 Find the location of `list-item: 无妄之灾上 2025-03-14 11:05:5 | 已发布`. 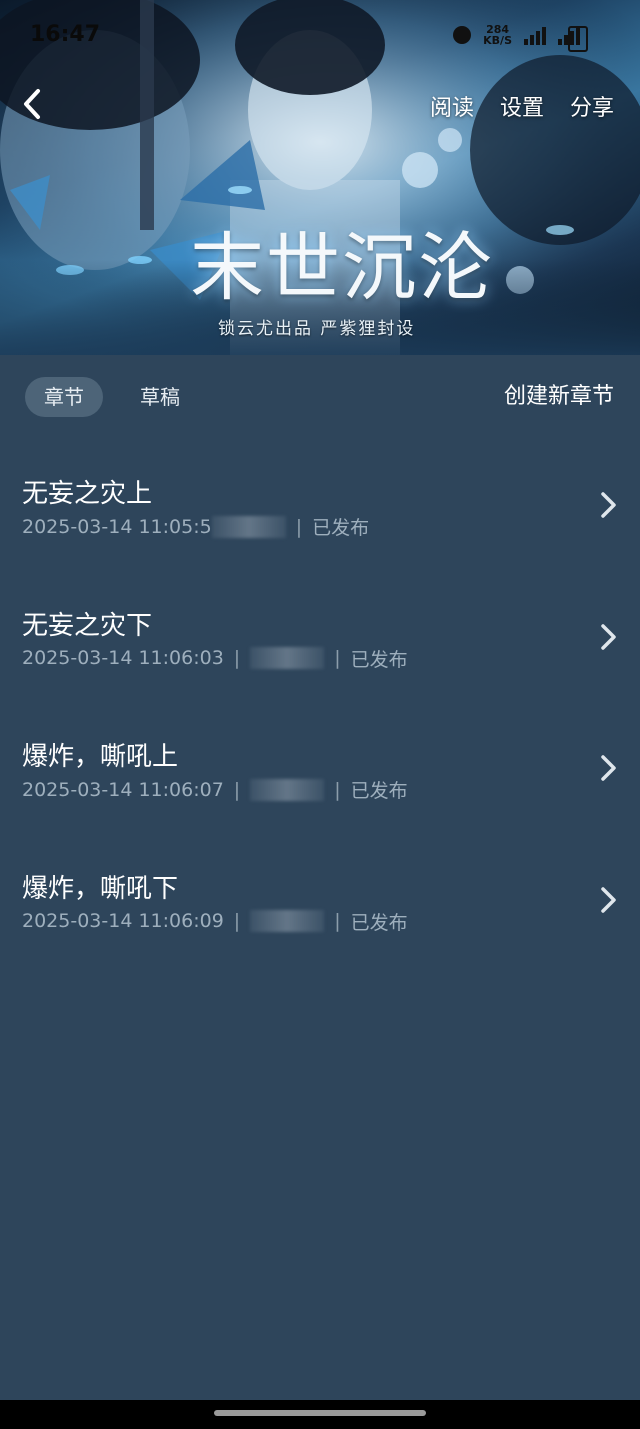

list-item: 无妄之灾上 2025-03-14 11:05:5 | 已发布 is located at coordinates (320, 511).